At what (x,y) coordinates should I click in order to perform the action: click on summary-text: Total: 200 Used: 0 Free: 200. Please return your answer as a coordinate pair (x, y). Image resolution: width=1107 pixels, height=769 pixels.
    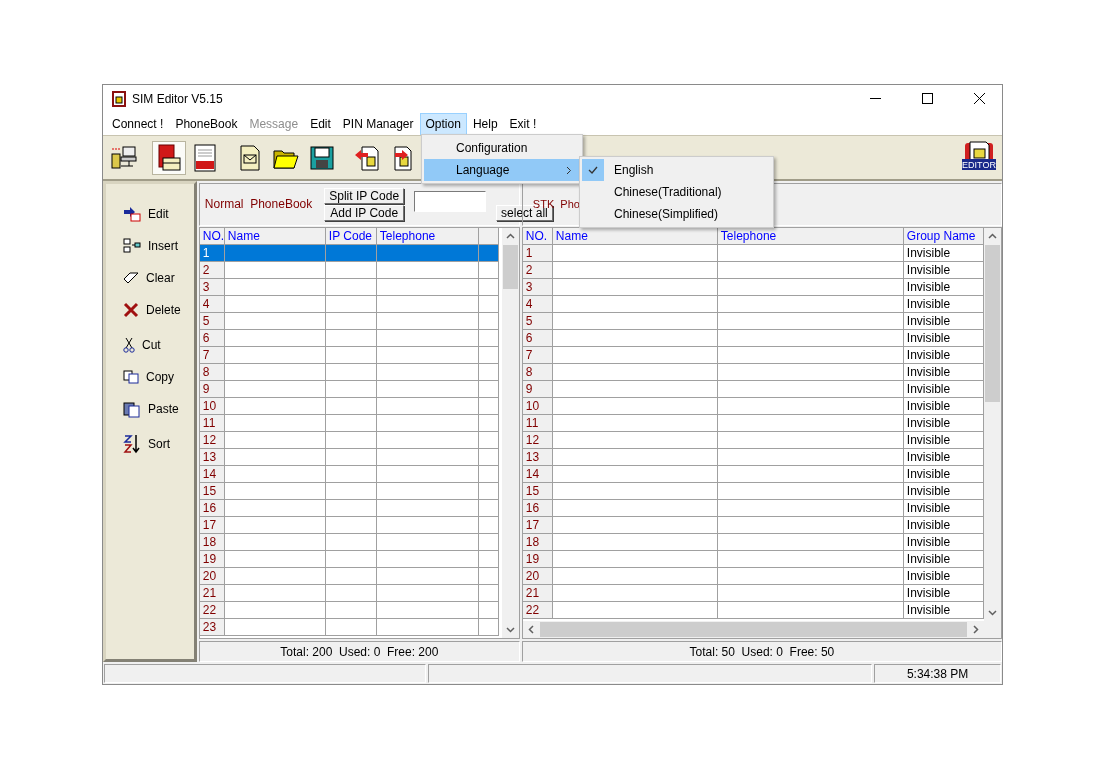
    Looking at the image, I should click on (359, 651).